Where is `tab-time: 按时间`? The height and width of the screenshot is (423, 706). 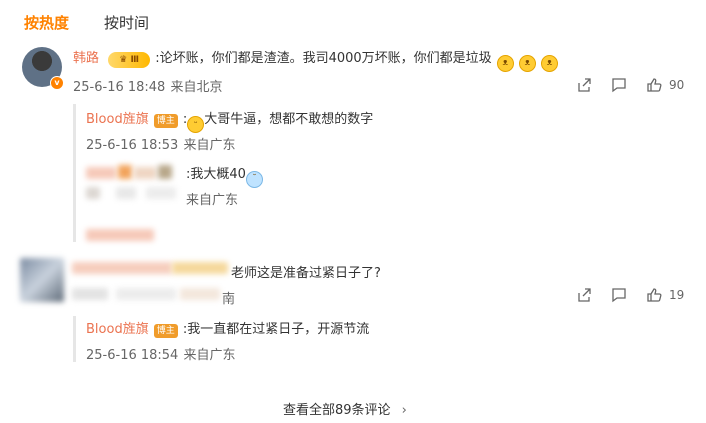
tab-time: 按时间 is located at coordinates (126, 22).